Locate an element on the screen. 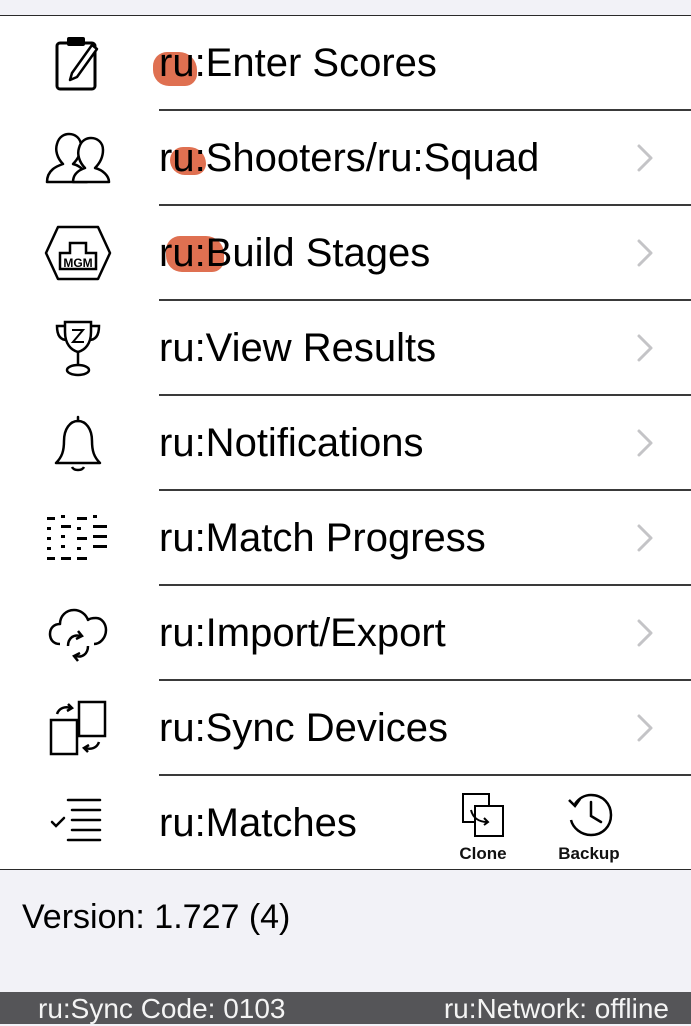 This screenshot has width=691, height=1026. clone-button: Clone is located at coordinates (483, 835).